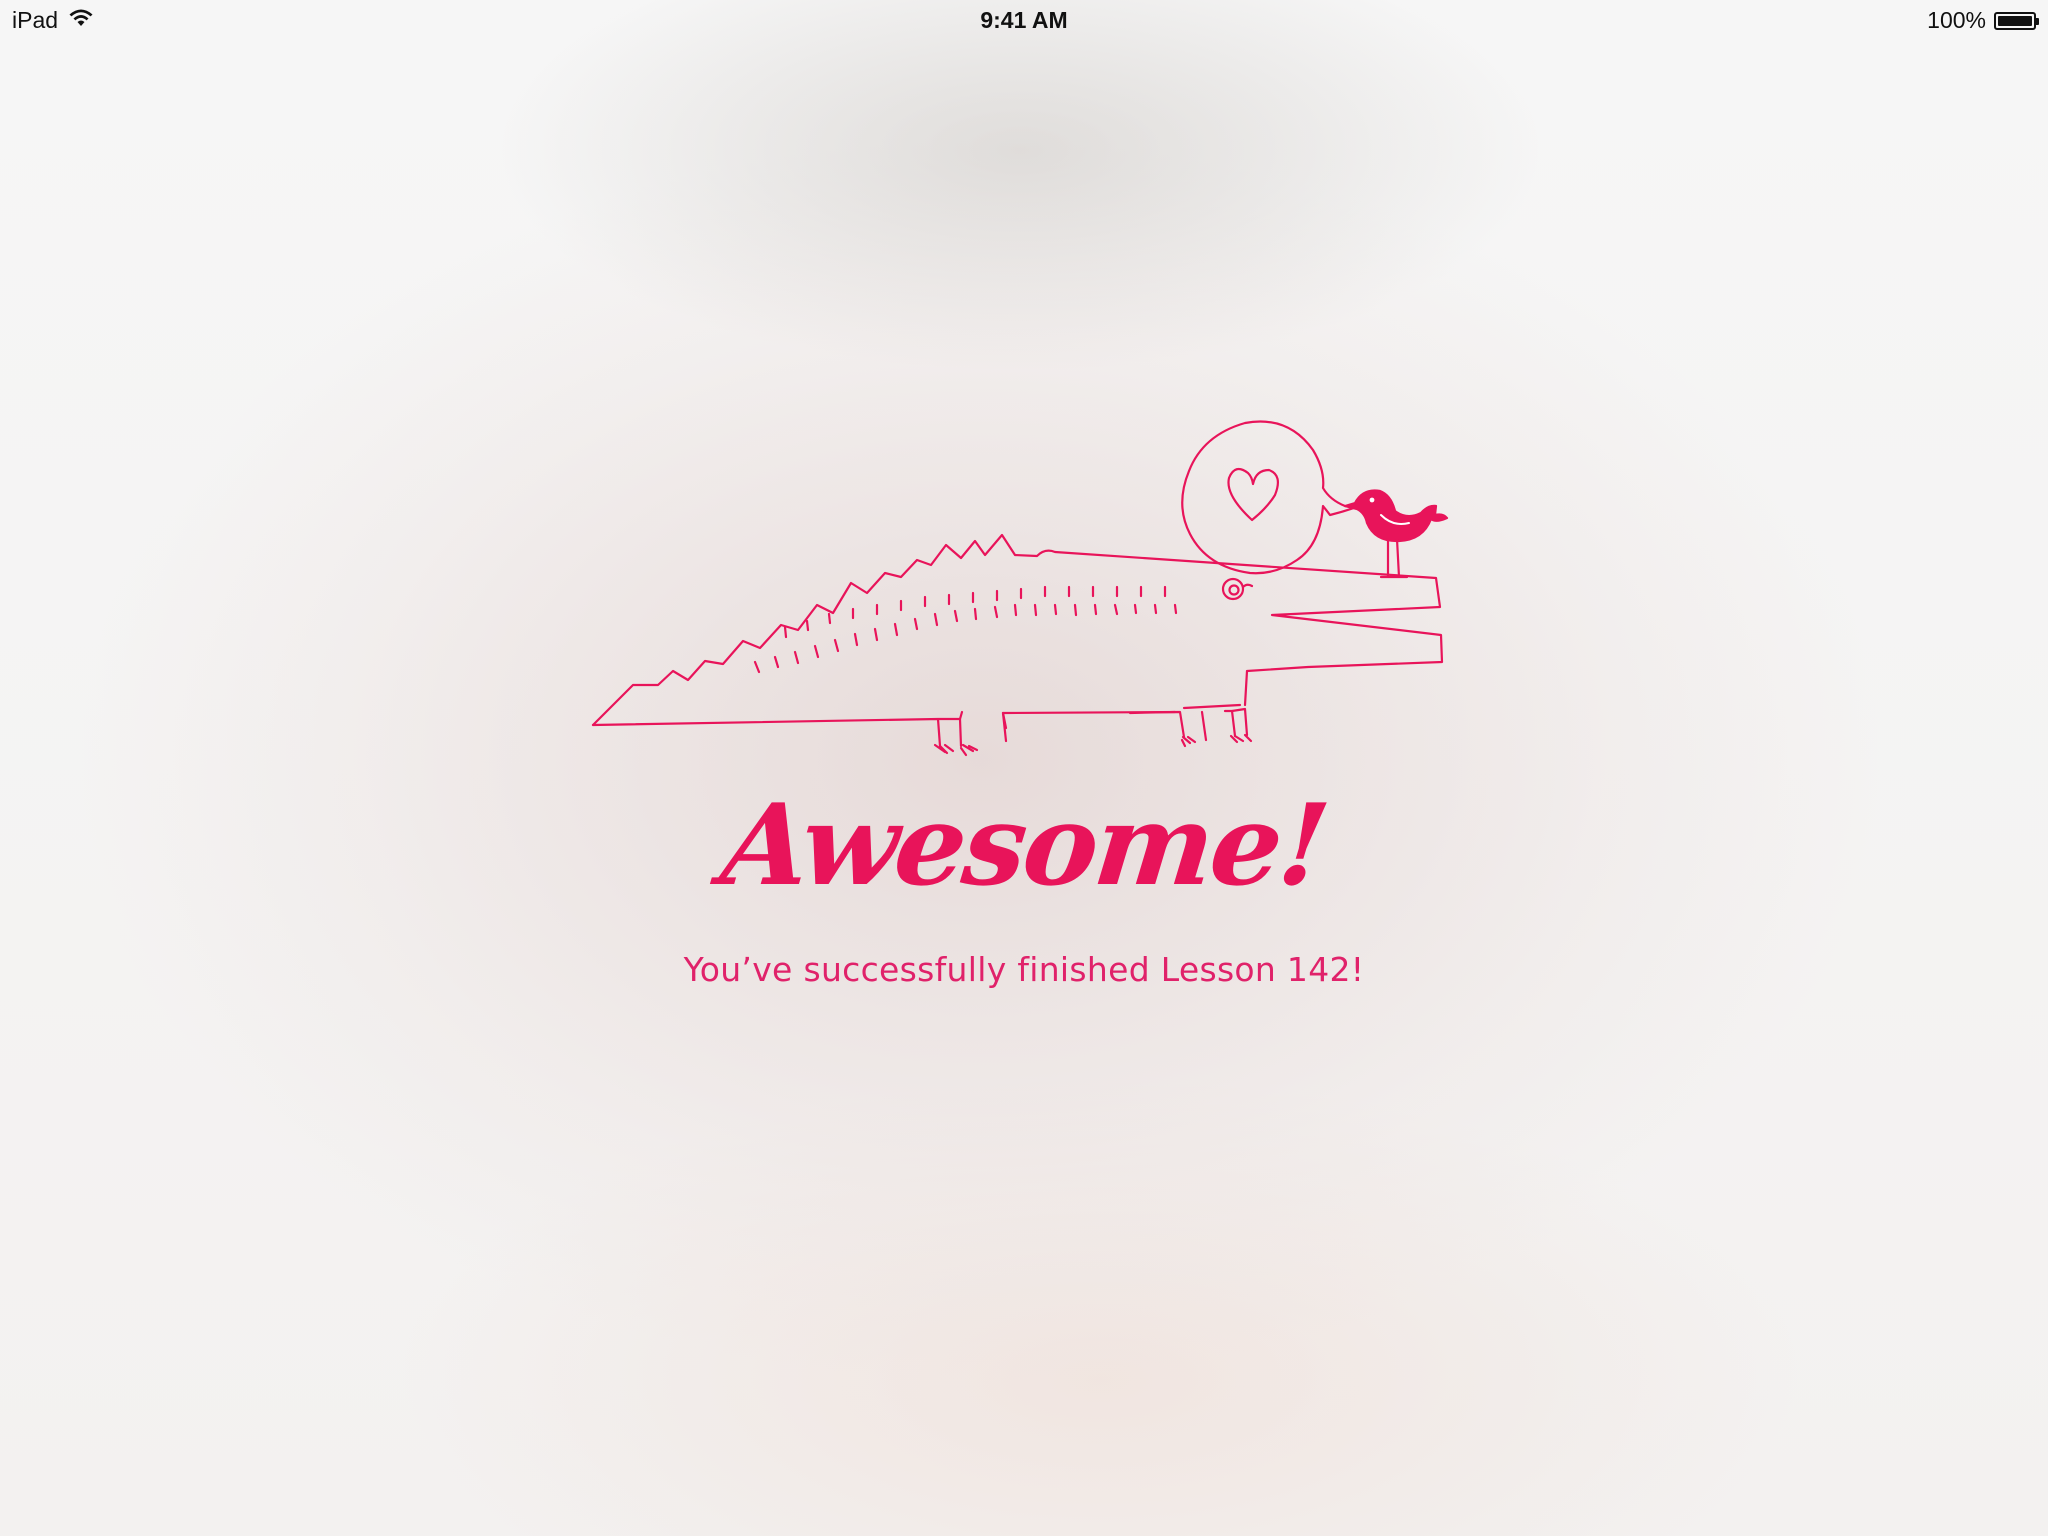 Image resolution: width=2048 pixels, height=1536 pixels. I want to click on status-right: 100%, so click(1983, 20).